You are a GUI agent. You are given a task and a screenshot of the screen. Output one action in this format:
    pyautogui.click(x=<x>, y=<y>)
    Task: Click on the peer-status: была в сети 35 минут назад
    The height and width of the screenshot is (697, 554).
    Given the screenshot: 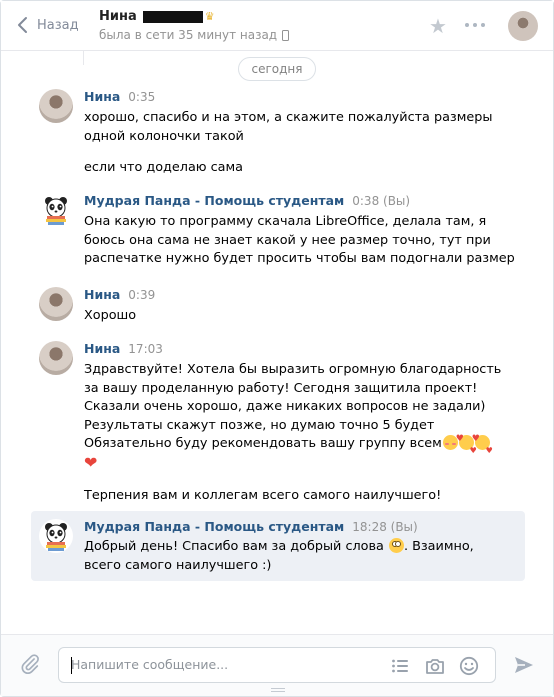 What is the action you would take?
    pyautogui.click(x=194, y=35)
    